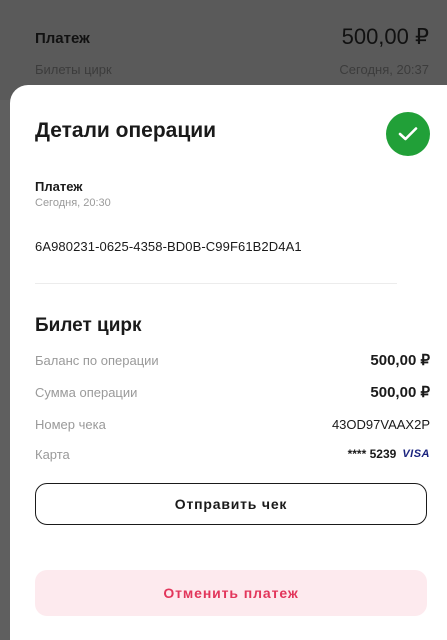 Image resolution: width=447 pixels, height=640 pixels. What do you see at coordinates (232, 454) in the screenshot?
I see `detail-row-card: Карта **** 5239 VISA` at bounding box center [232, 454].